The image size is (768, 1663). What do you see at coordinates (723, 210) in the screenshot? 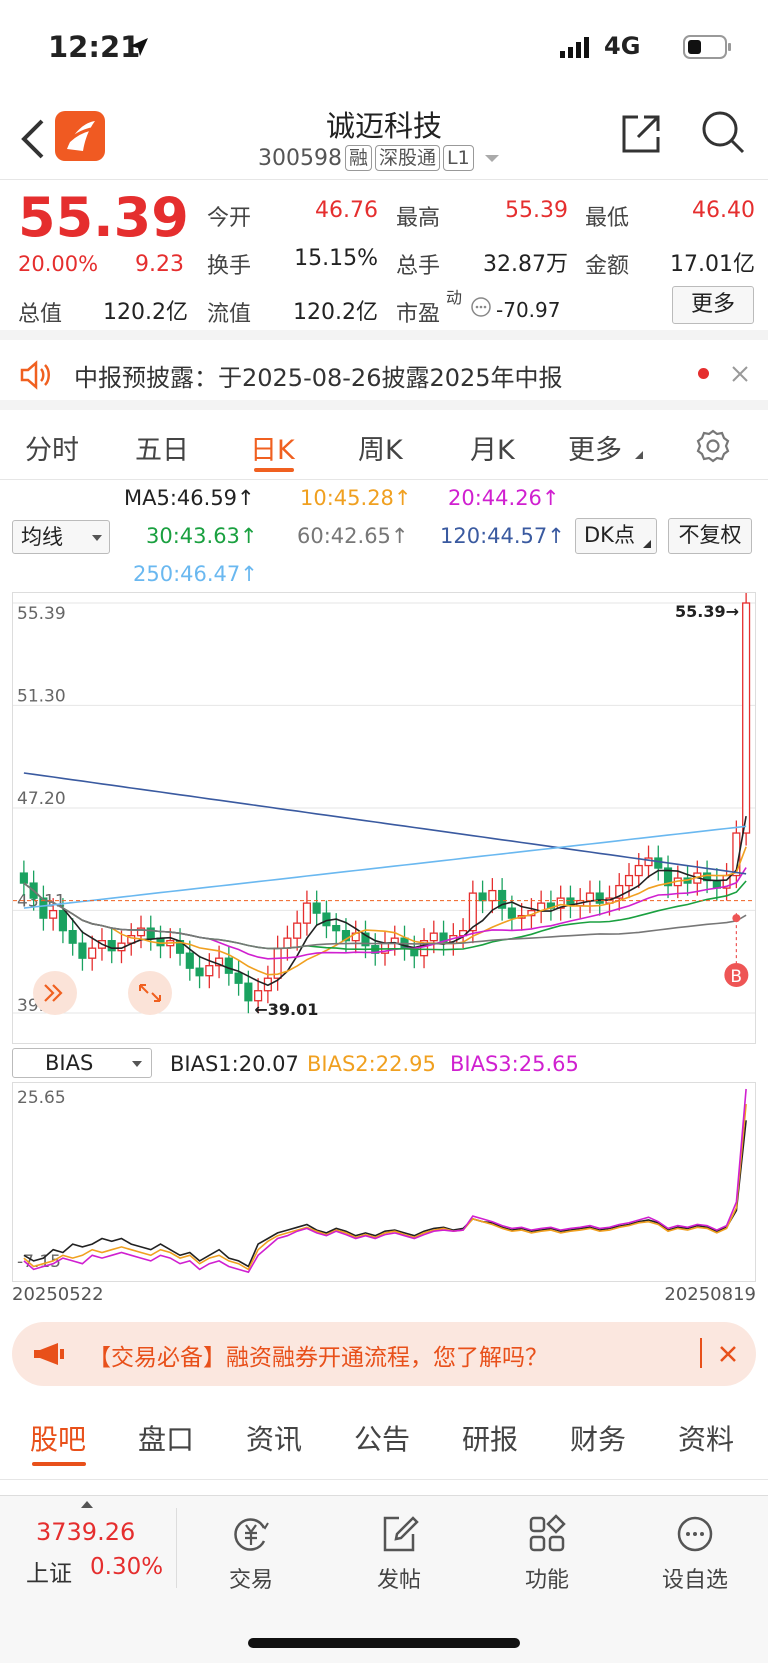
I see `value-low: 46.40` at bounding box center [723, 210].